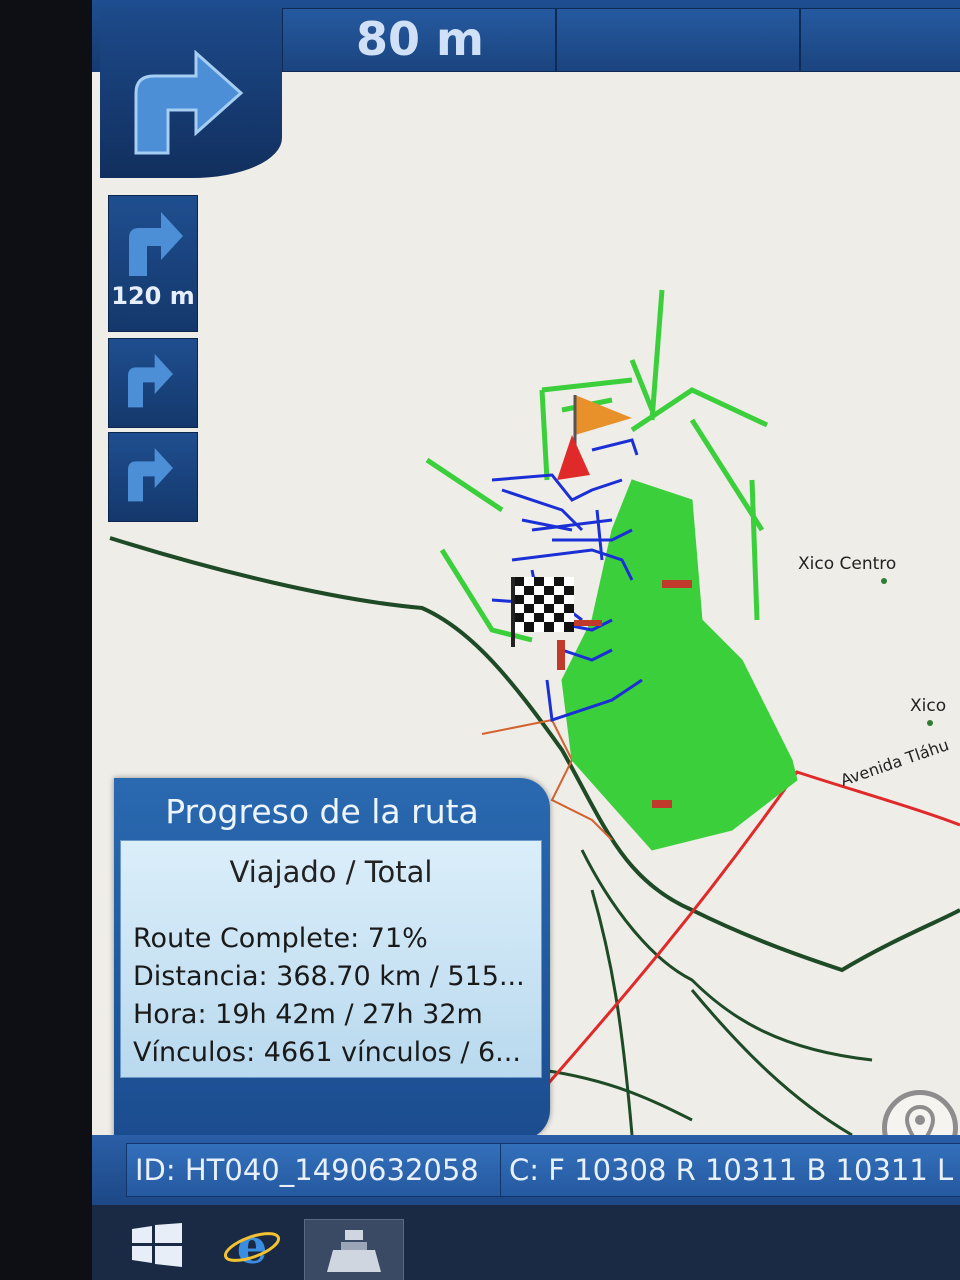 The width and height of the screenshot is (960, 1280). What do you see at coordinates (730, 1170) in the screenshot?
I see `counter-readout: C: F 10308 R 10311 B 10311 L` at bounding box center [730, 1170].